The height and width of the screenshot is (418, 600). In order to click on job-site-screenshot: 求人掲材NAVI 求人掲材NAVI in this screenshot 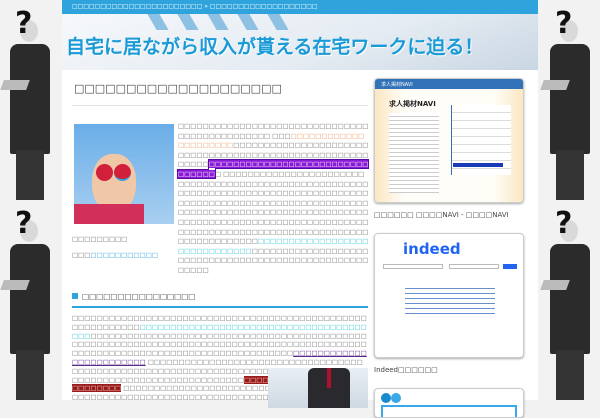, I will do `click(449, 140)`.